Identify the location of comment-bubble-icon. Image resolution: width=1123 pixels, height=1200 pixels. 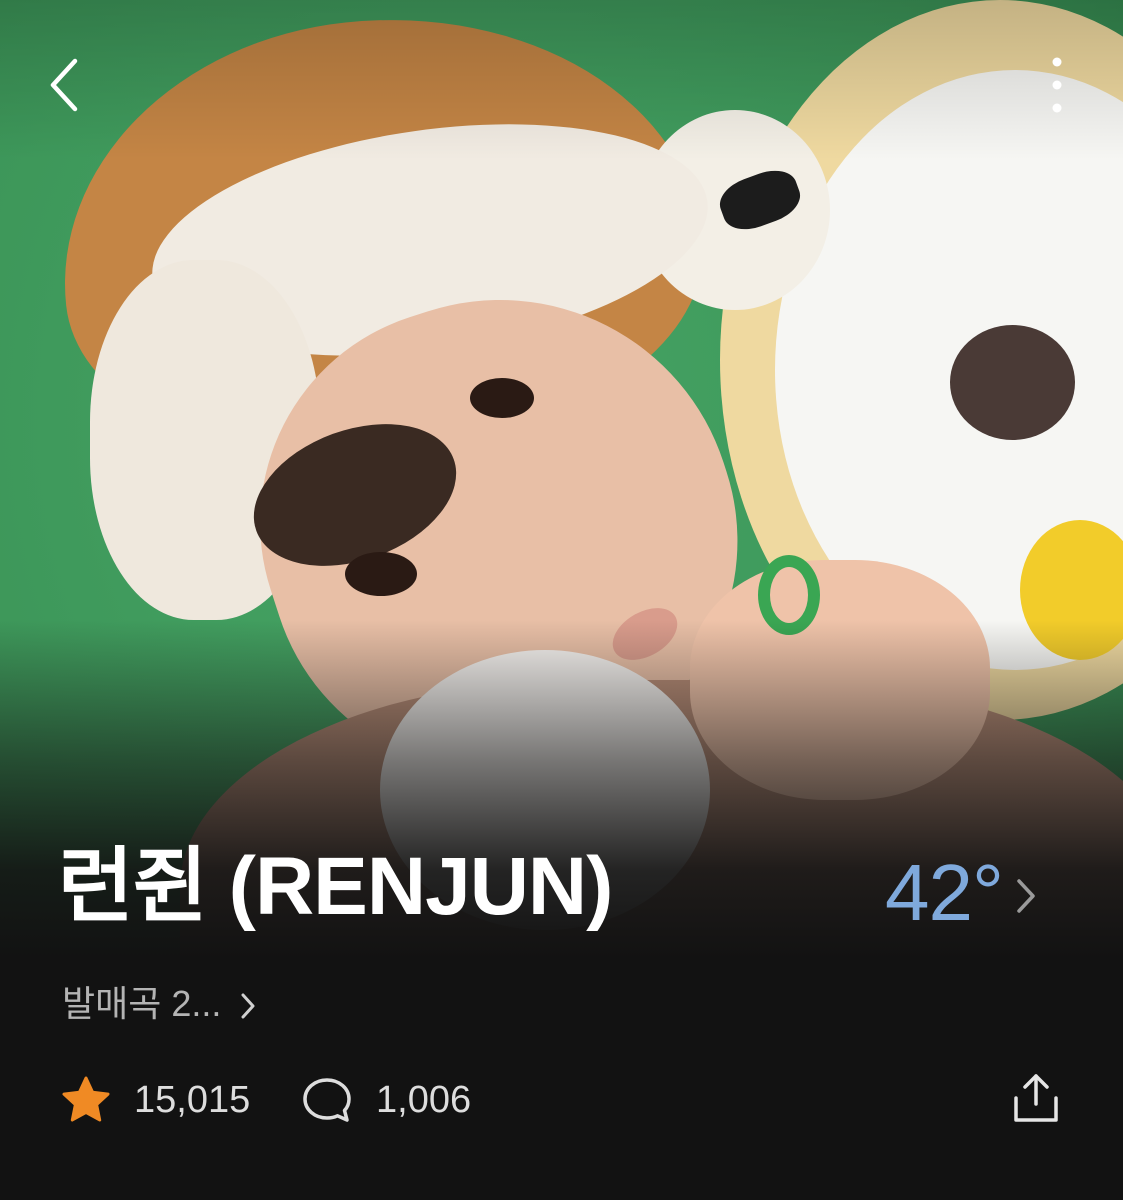
(327, 1100).